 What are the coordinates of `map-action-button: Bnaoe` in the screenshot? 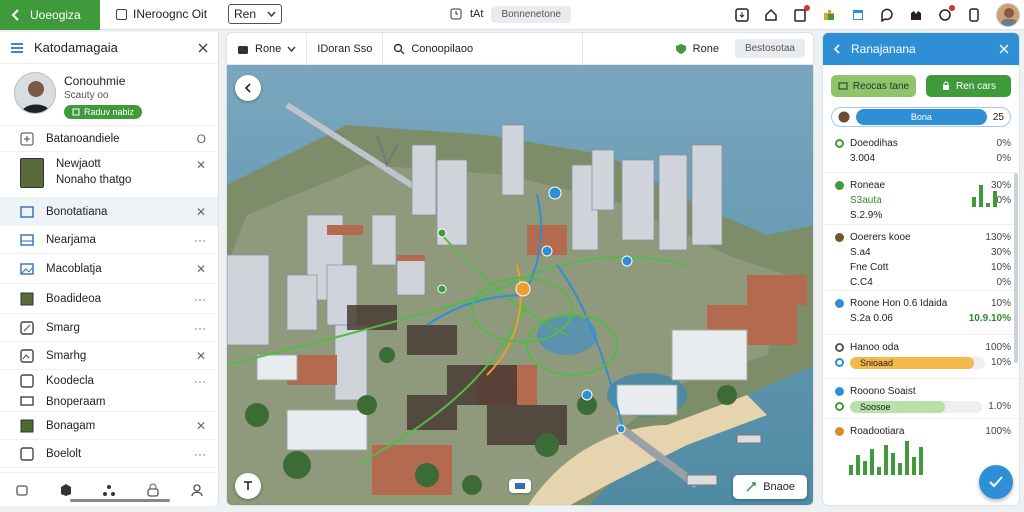 It's located at (770, 487).